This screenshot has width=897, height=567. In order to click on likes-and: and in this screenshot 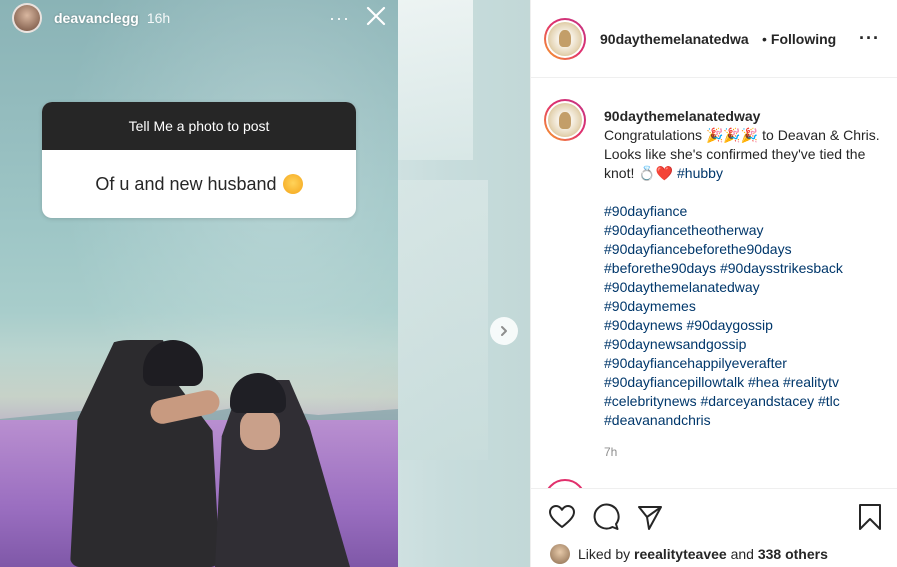, I will do `click(742, 554)`.